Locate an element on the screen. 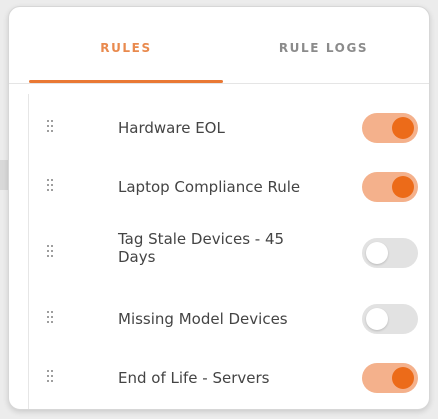 The image size is (438, 419). rule-name: End of Life - Servers is located at coordinates (194, 378).